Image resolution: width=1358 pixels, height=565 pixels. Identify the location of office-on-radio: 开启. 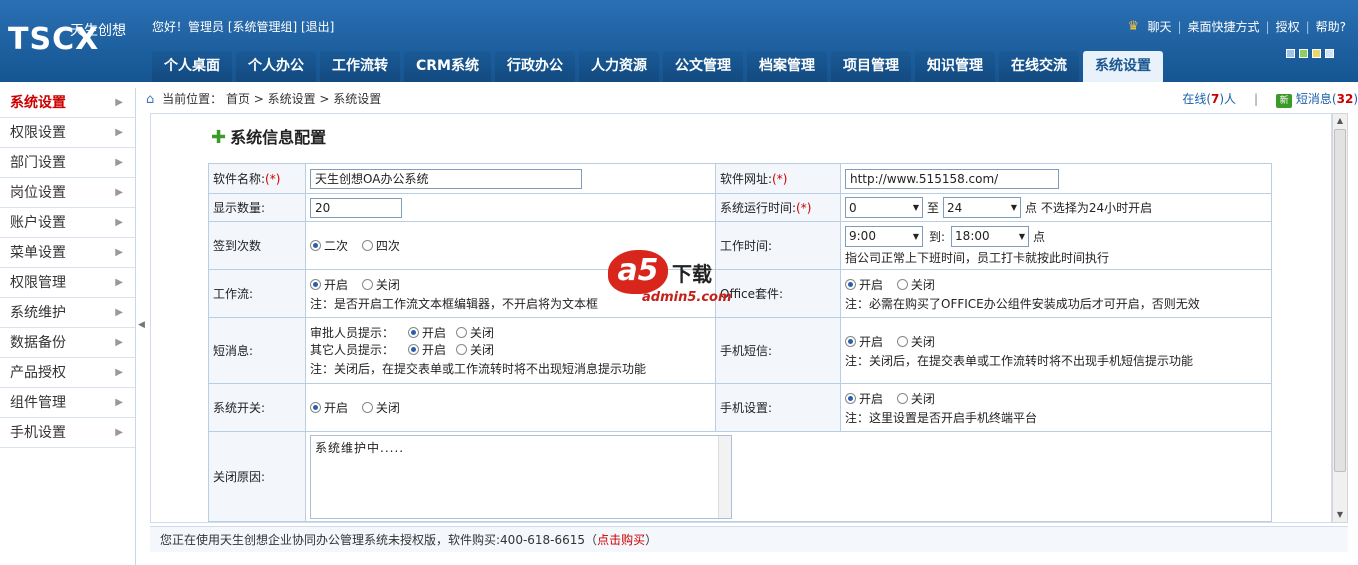
(864, 284).